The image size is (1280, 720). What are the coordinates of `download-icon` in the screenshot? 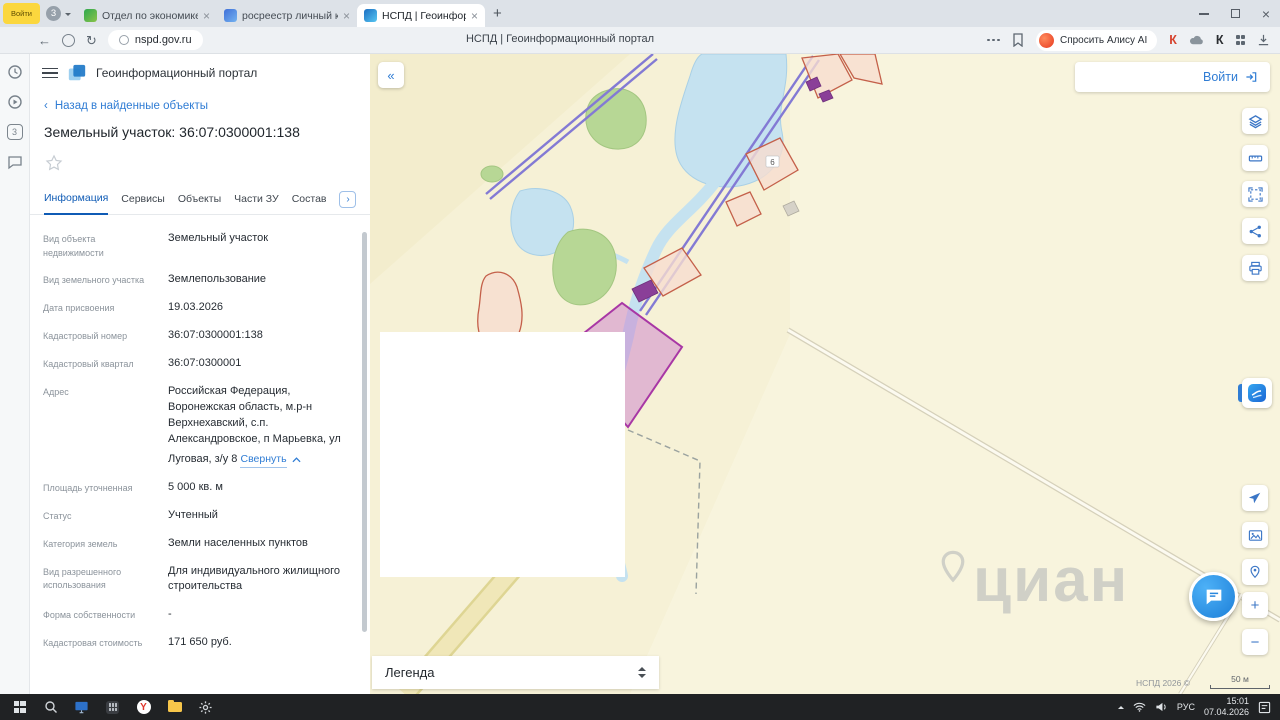 It's located at (1263, 40).